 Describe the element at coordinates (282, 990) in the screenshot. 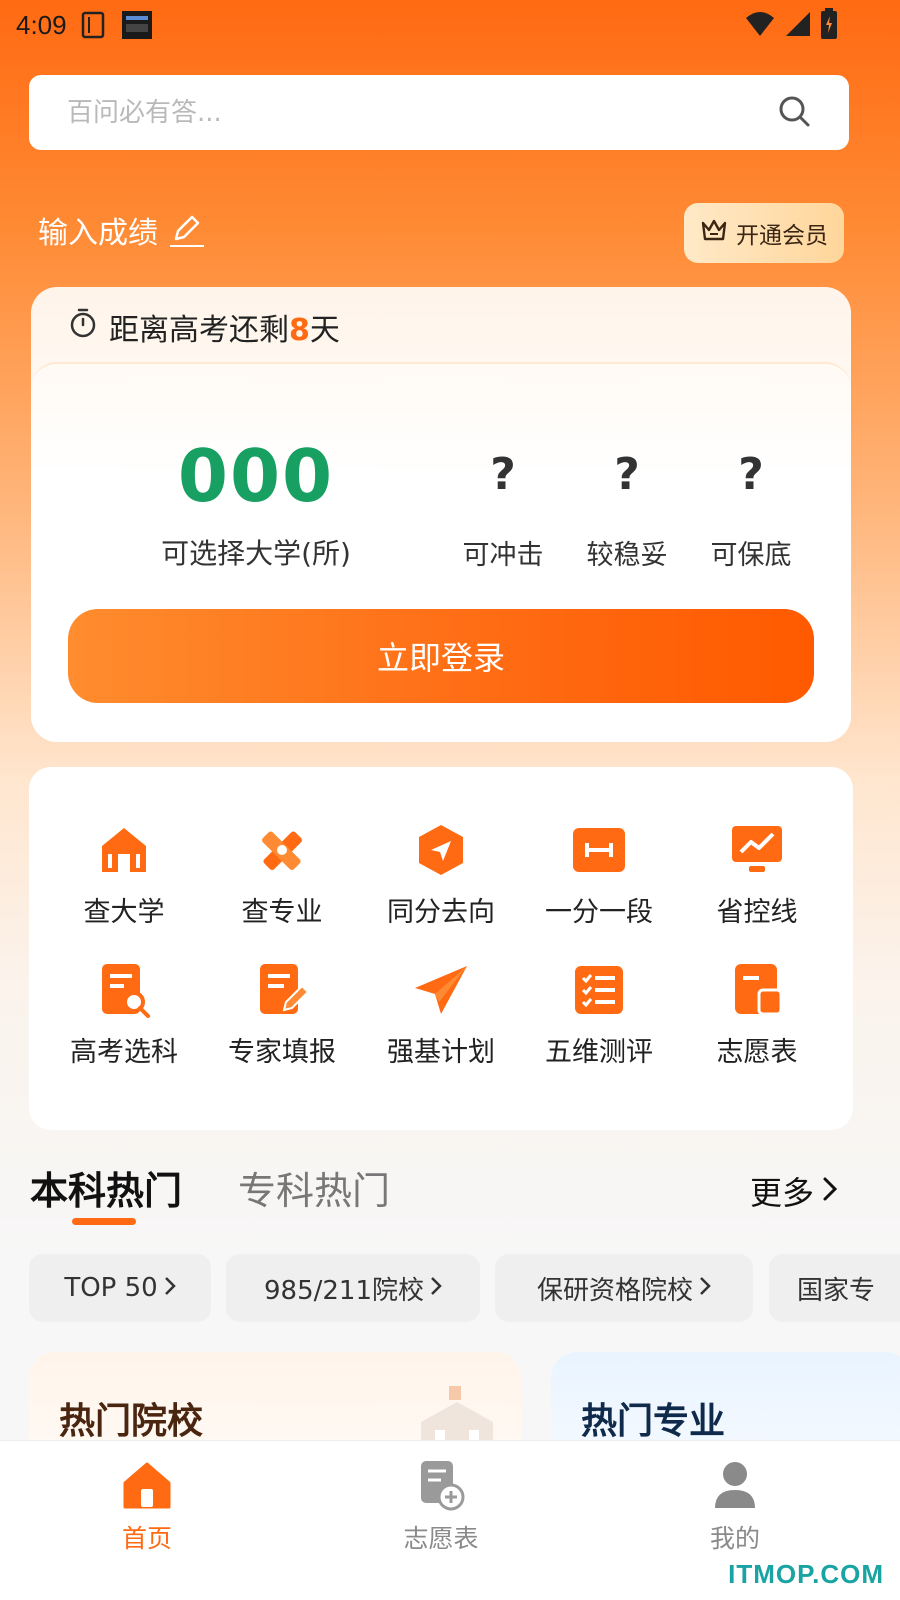

I see `doc-edit-icon` at that location.